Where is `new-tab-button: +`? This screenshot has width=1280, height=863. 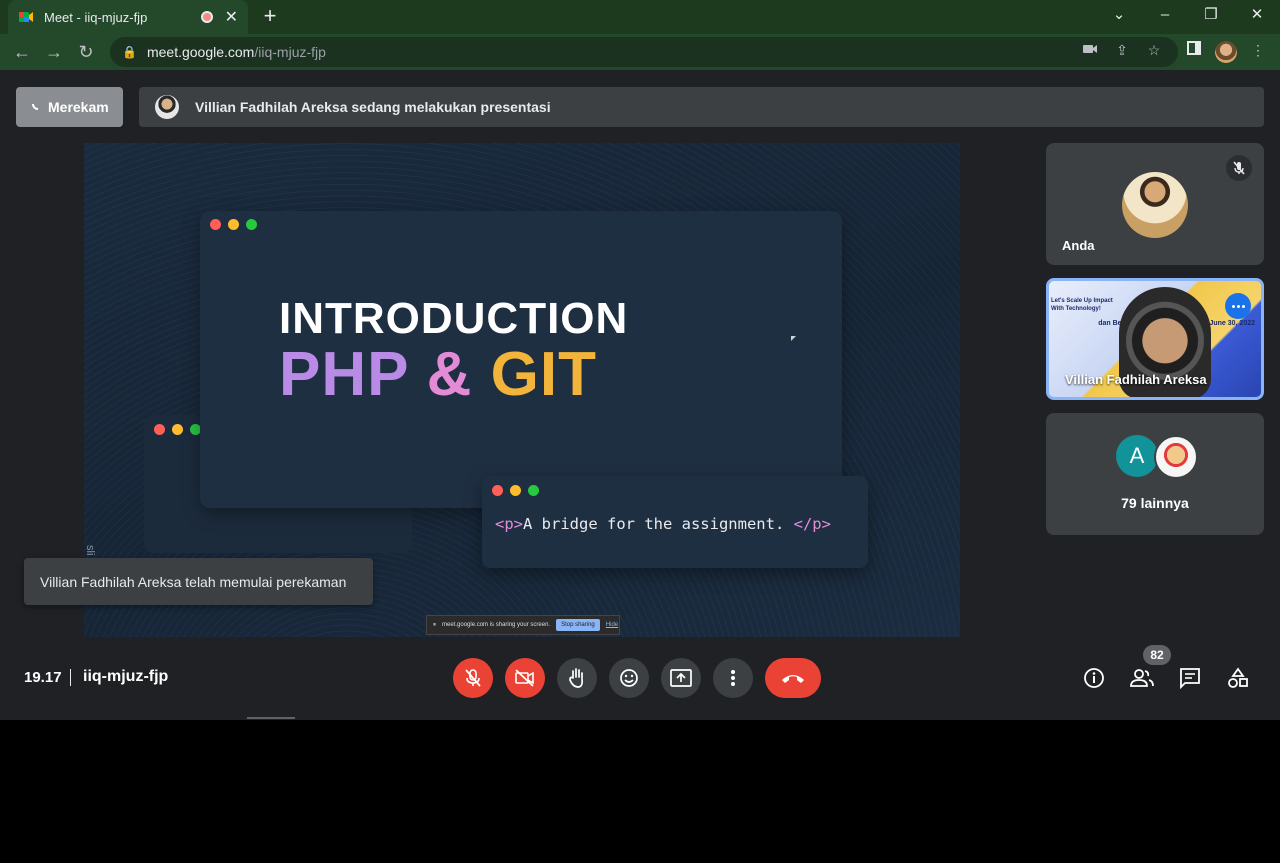
new-tab-button: + is located at coordinates (270, 16).